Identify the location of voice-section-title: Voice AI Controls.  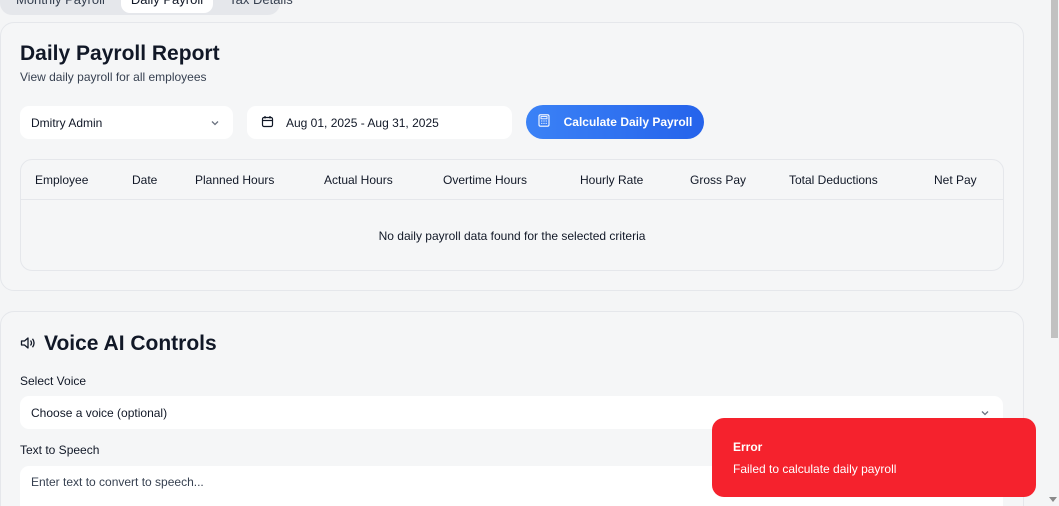
(118, 344).